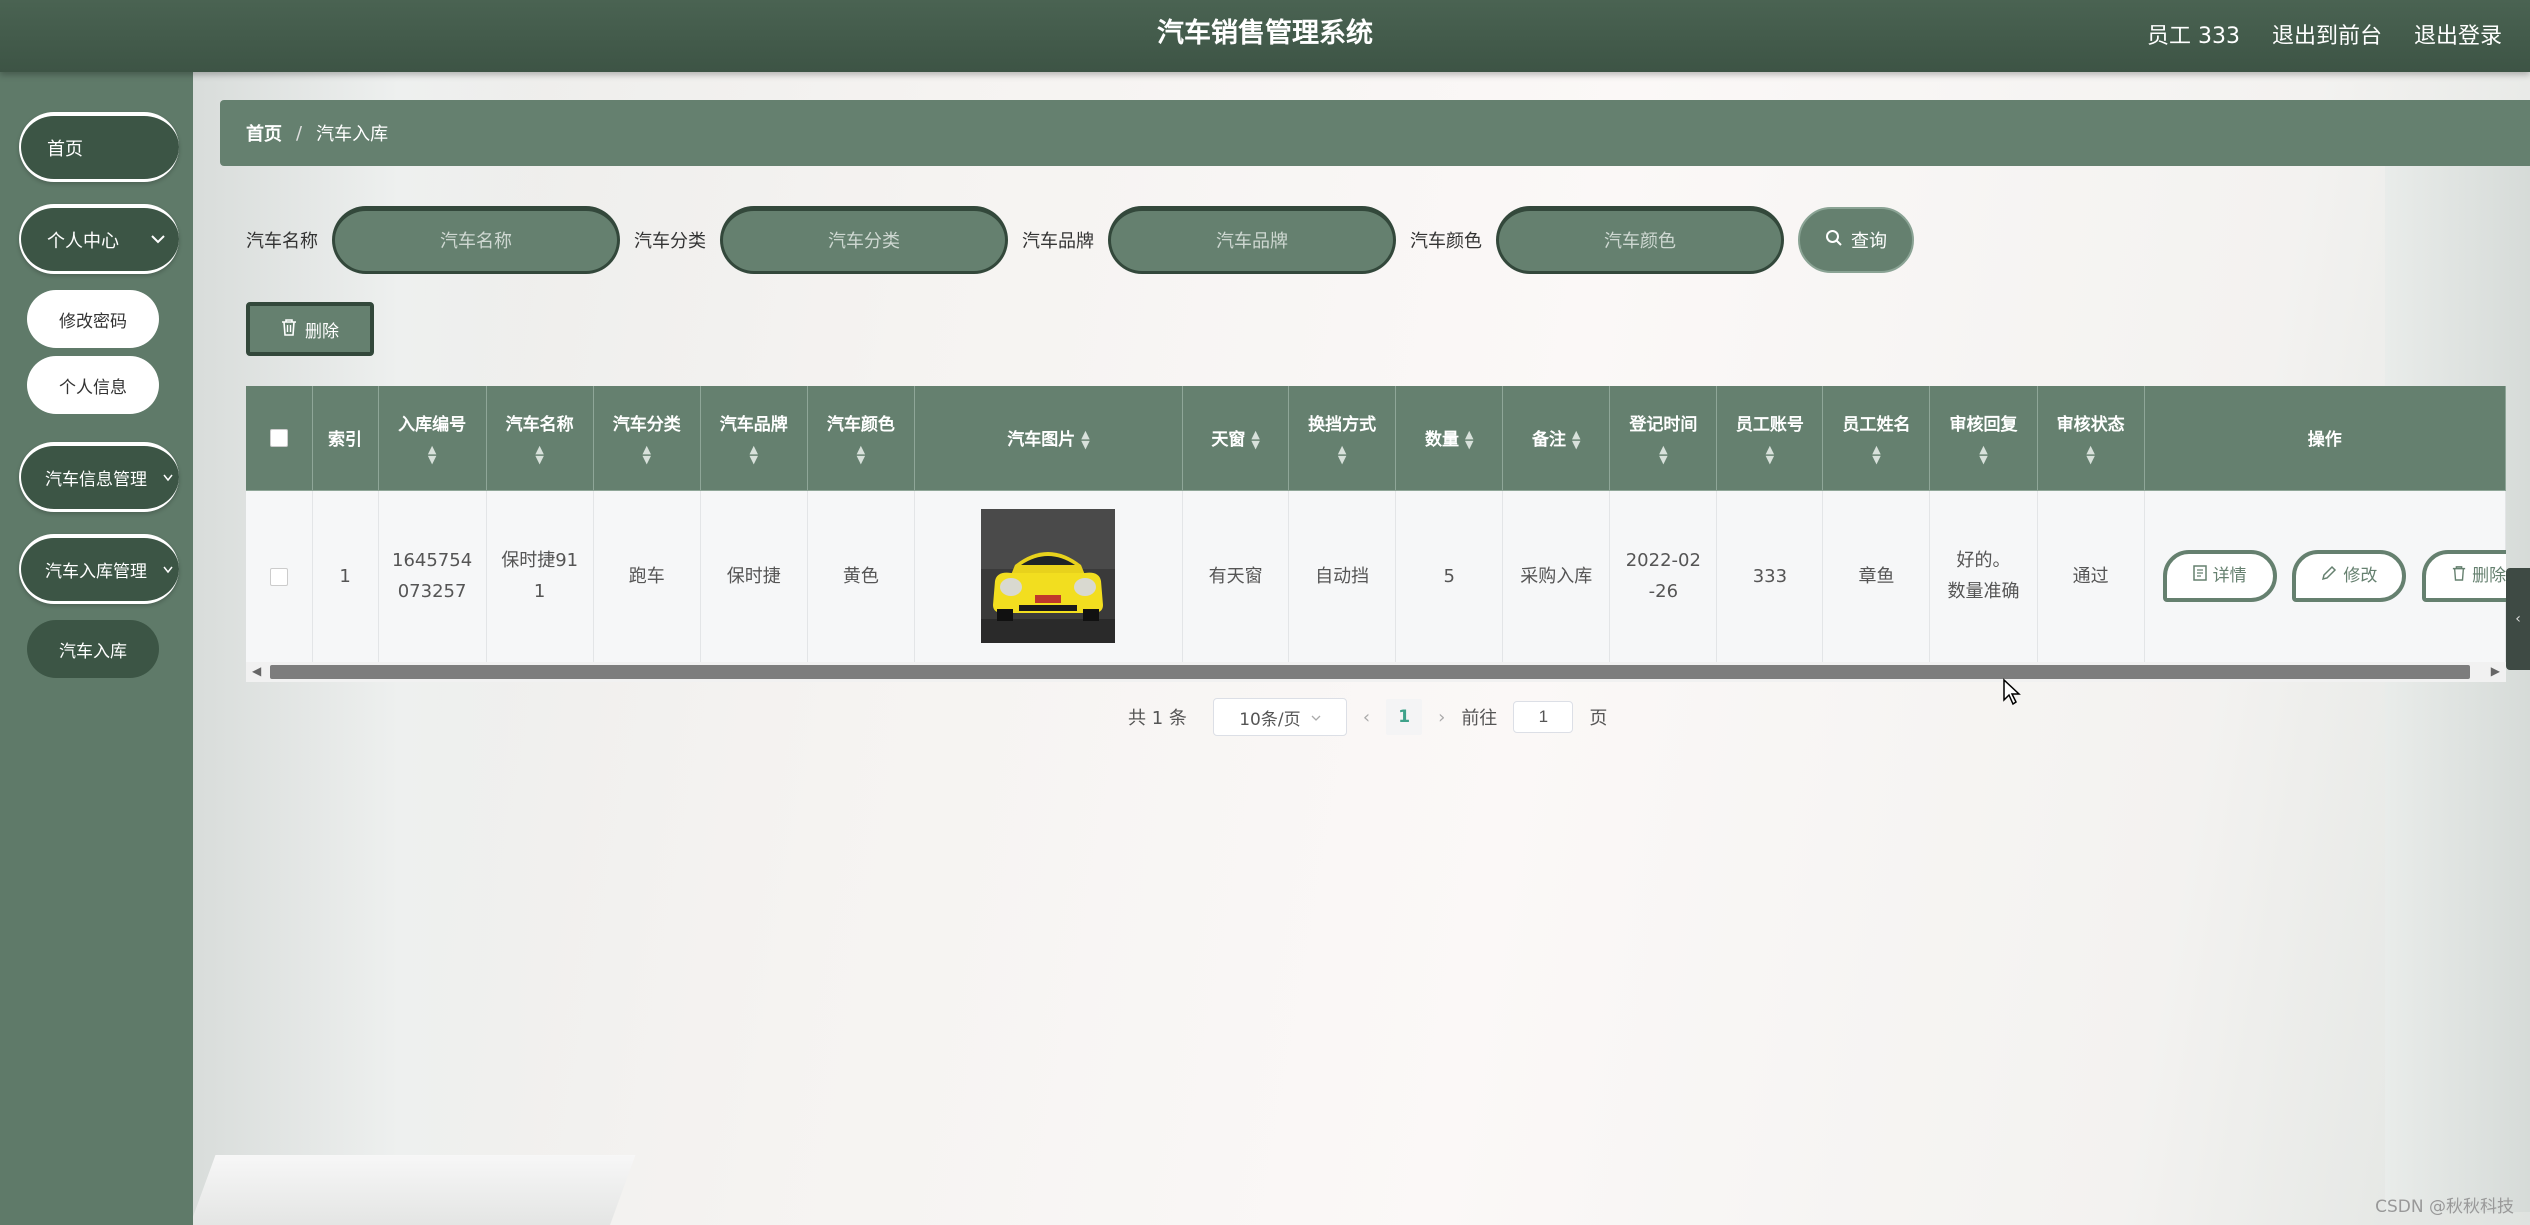  Describe the element at coordinates (1663, 425) in the screenshot. I see `column-header-label: 登记时间` at that location.